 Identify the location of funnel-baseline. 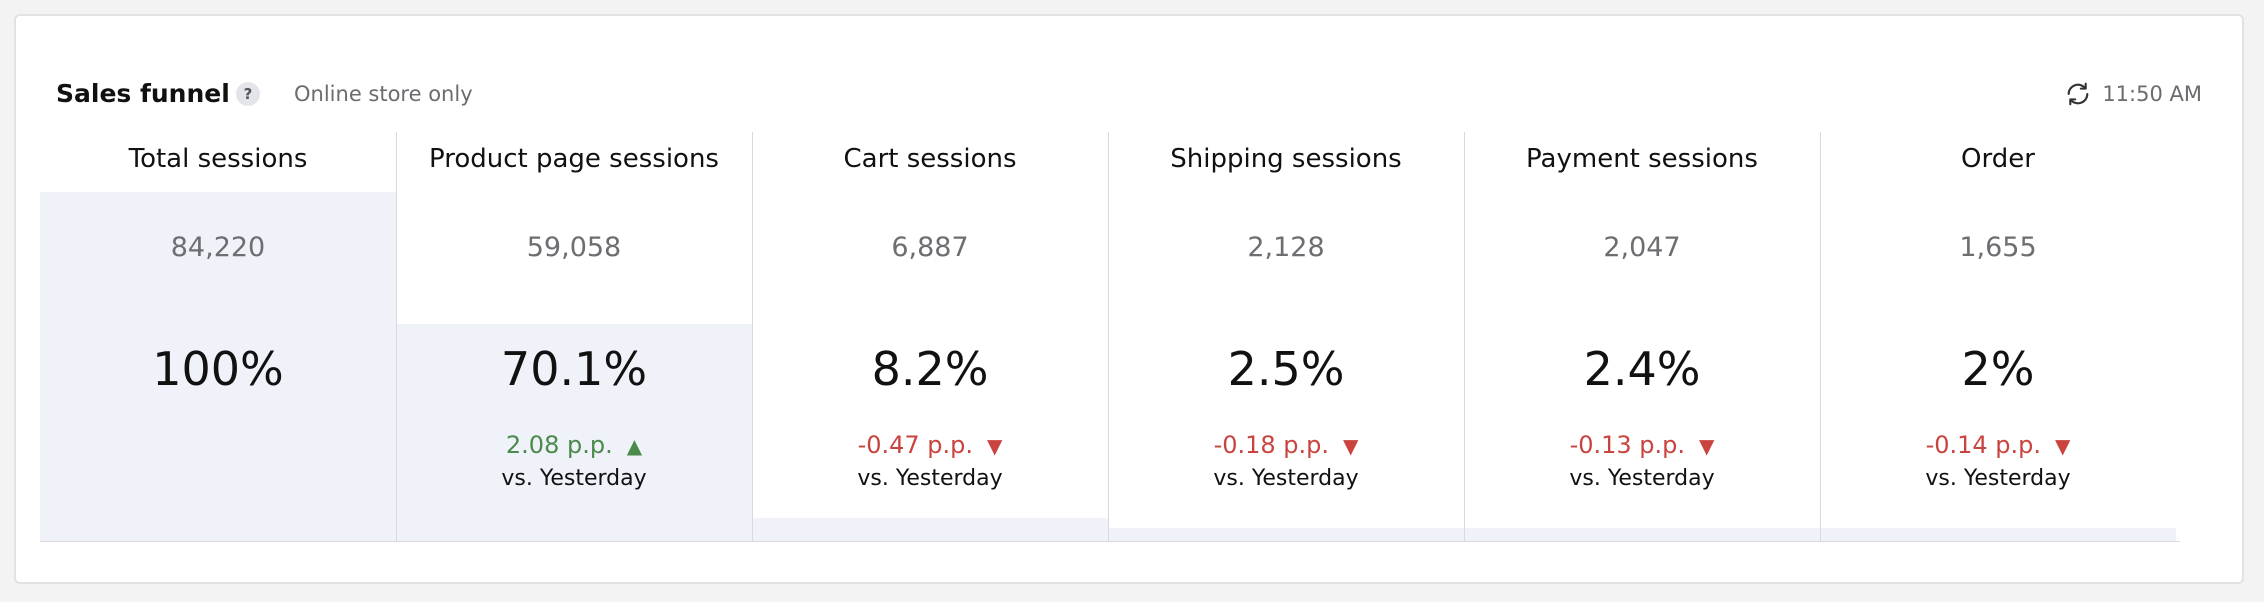
(1110, 541).